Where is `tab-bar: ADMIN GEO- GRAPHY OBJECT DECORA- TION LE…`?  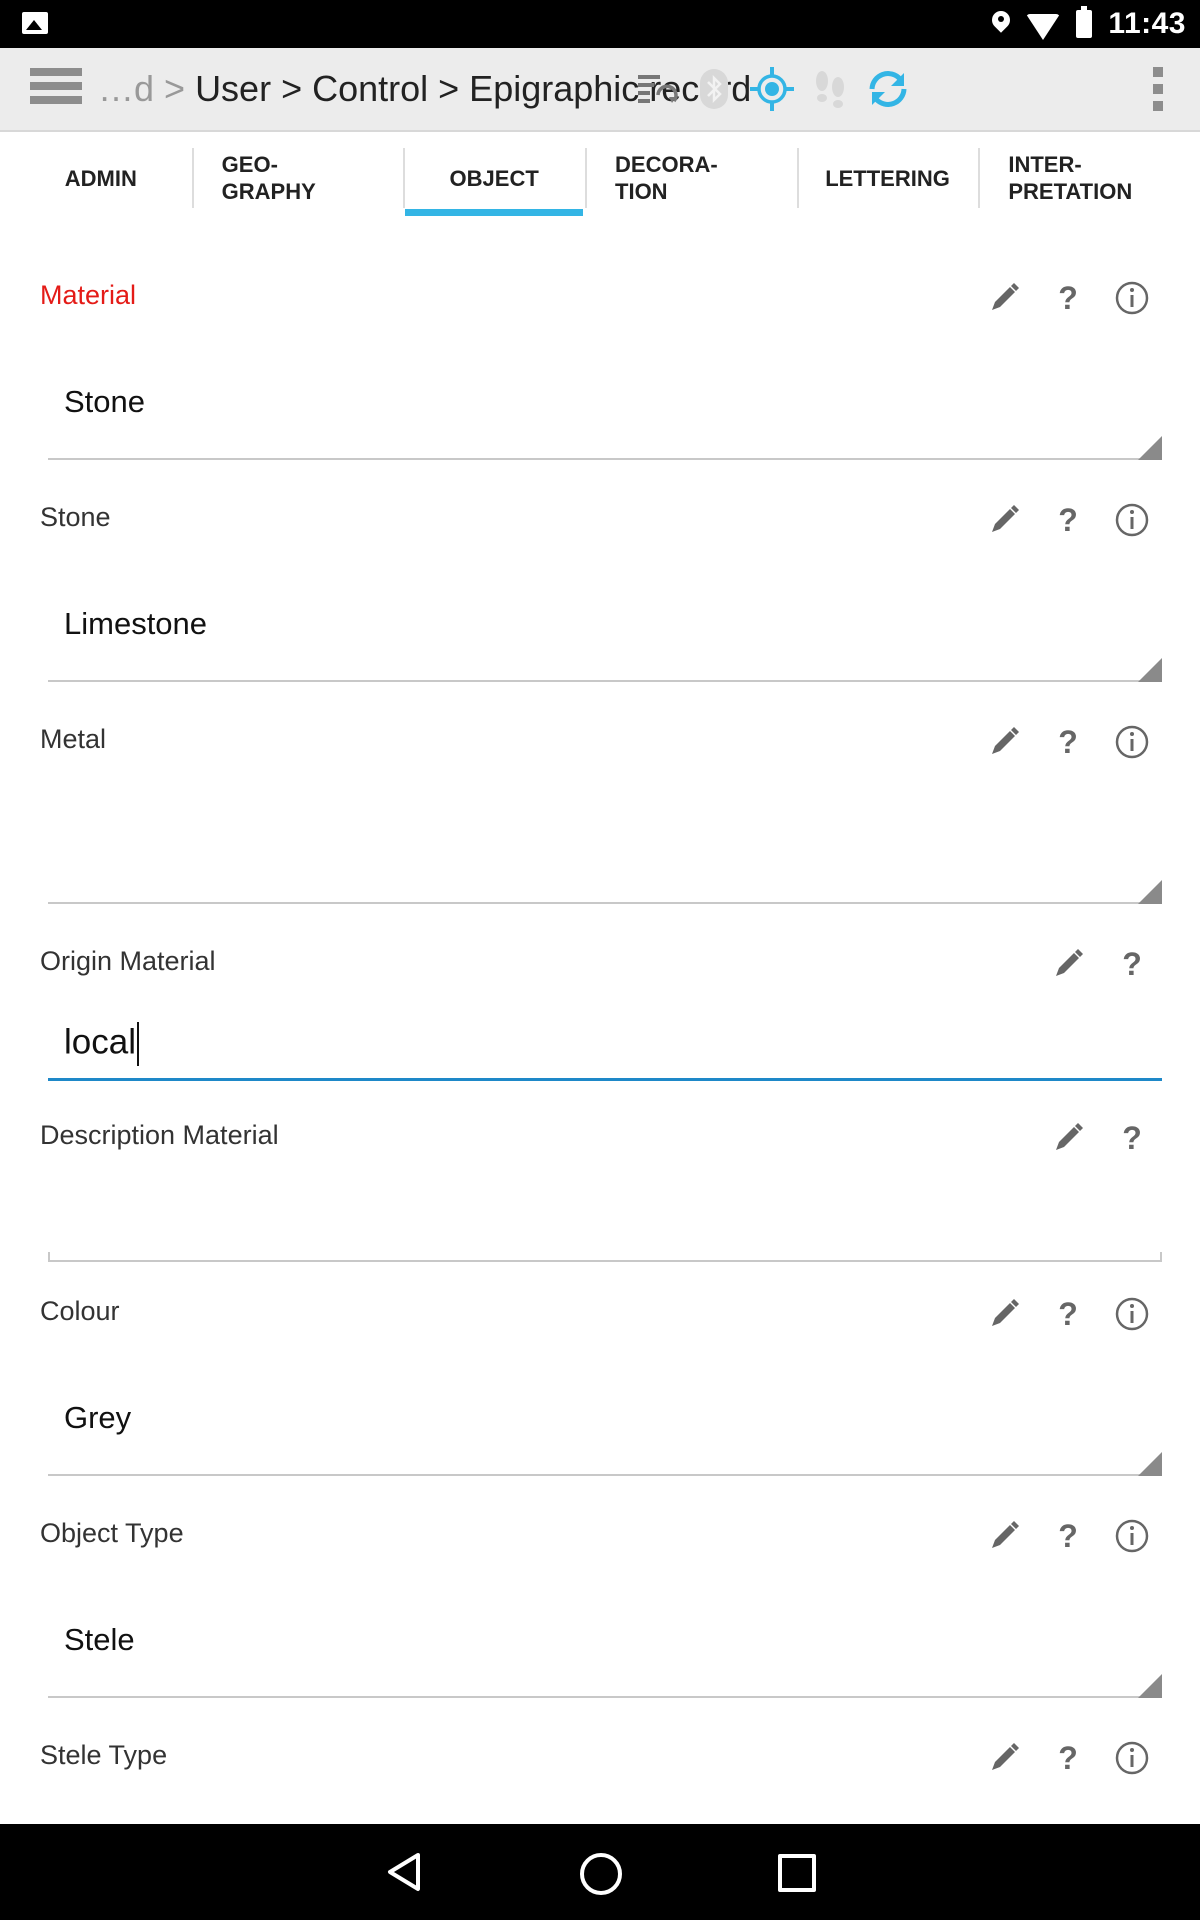
tab-bar: ADMIN GEO- GRAPHY OBJECT DECORA- TION LE… is located at coordinates (600, 179).